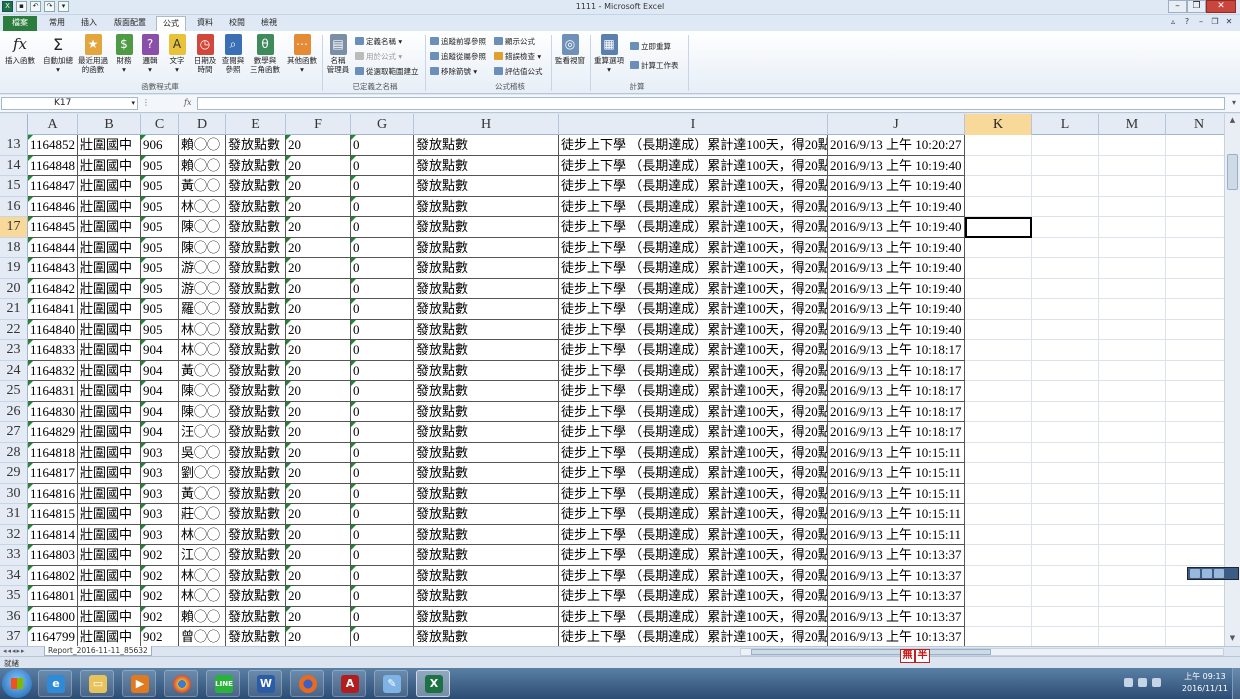 This screenshot has height=699, width=1240. I want to click on row-header: 32, so click(14, 534).